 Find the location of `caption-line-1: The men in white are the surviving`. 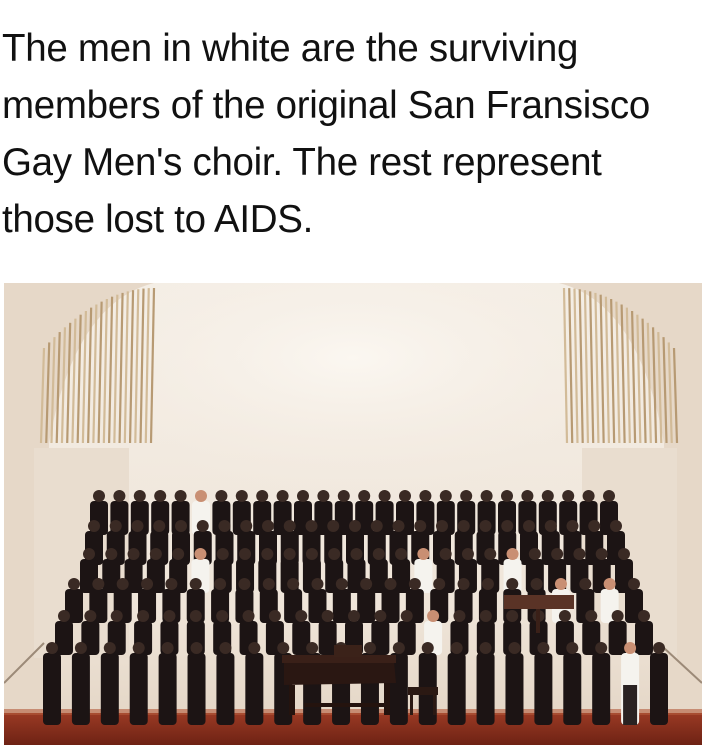

caption-line-1: The men in white are the surviving is located at coordinates (290, 48).